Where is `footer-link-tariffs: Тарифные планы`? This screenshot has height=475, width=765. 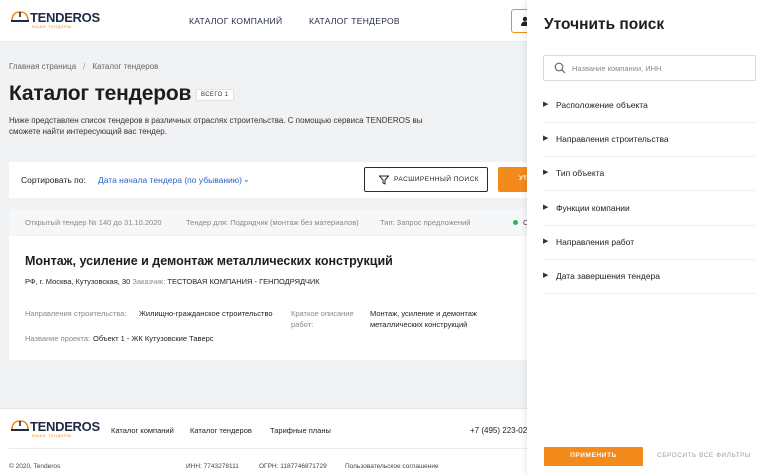 footer-link-tariffs: Тарифные планы is located at coordinates (300, 430).